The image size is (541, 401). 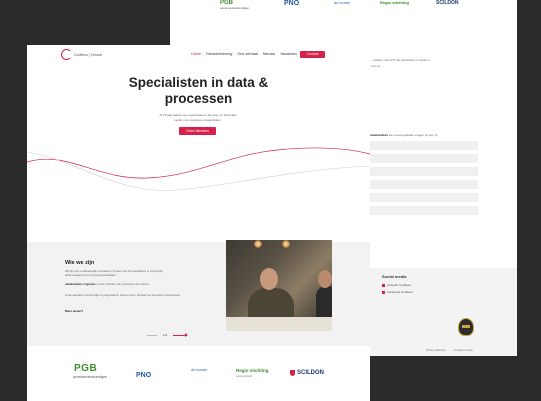 I want to click on back-faq-list, so click(x=424, y=179).